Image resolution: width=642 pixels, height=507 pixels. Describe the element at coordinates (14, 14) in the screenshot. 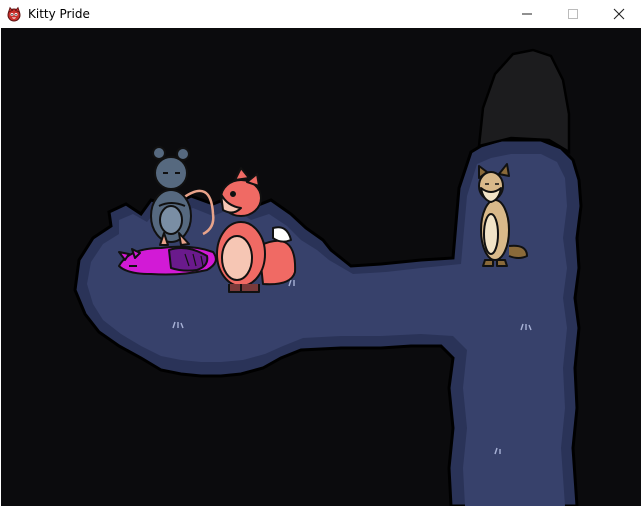

I see `cat-face-icon` at that location.